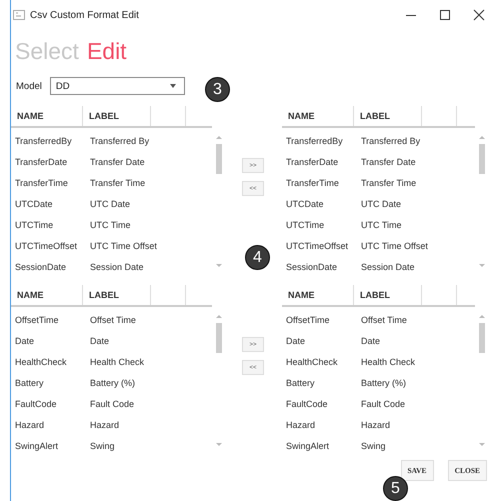  Describe the element at coordinates (19, 15) in the screenshot. I see `app-icon` at that location.